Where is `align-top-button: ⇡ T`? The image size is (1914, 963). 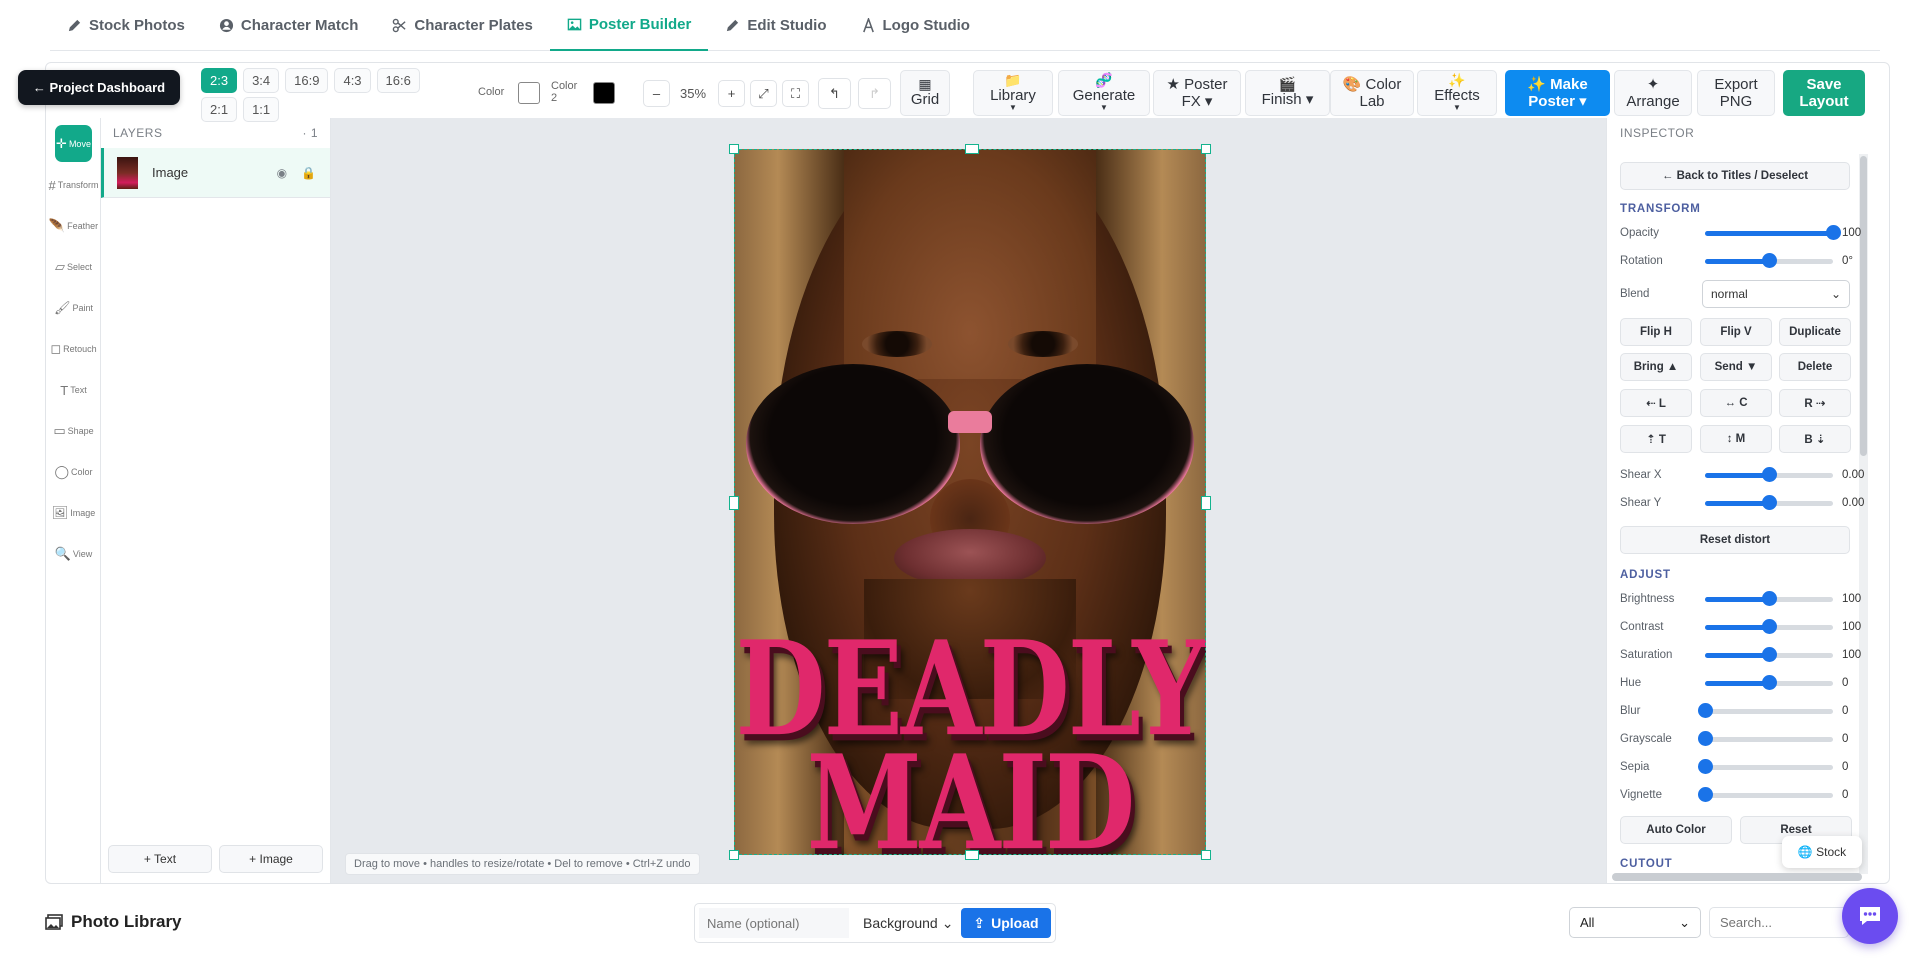
align-top-button: ⇡ T is located at coordinates (1656, 439).